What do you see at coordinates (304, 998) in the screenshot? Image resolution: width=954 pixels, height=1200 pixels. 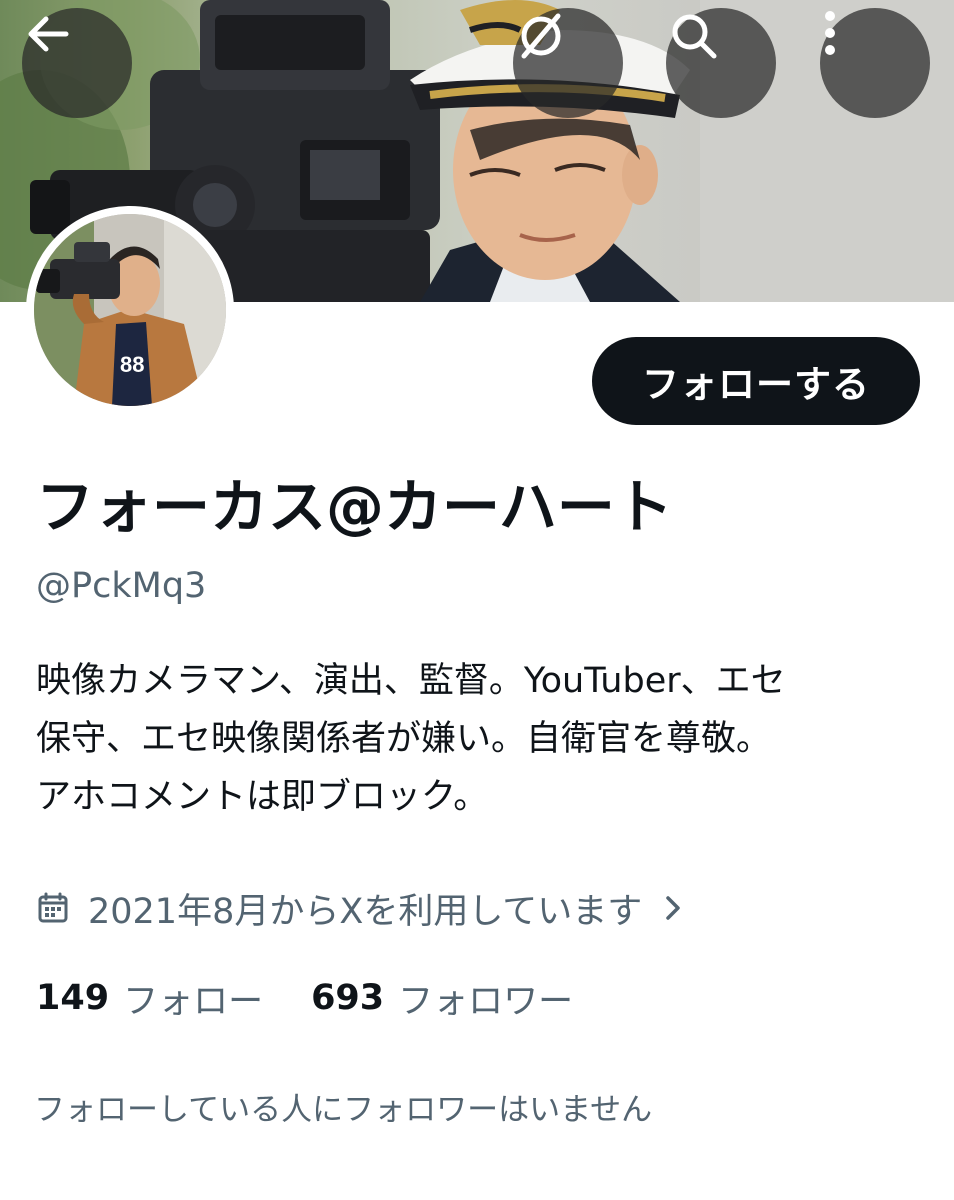 I see `follow-stats: 149 フォロー 693 フォロワー` at bounding box center [304, 998].